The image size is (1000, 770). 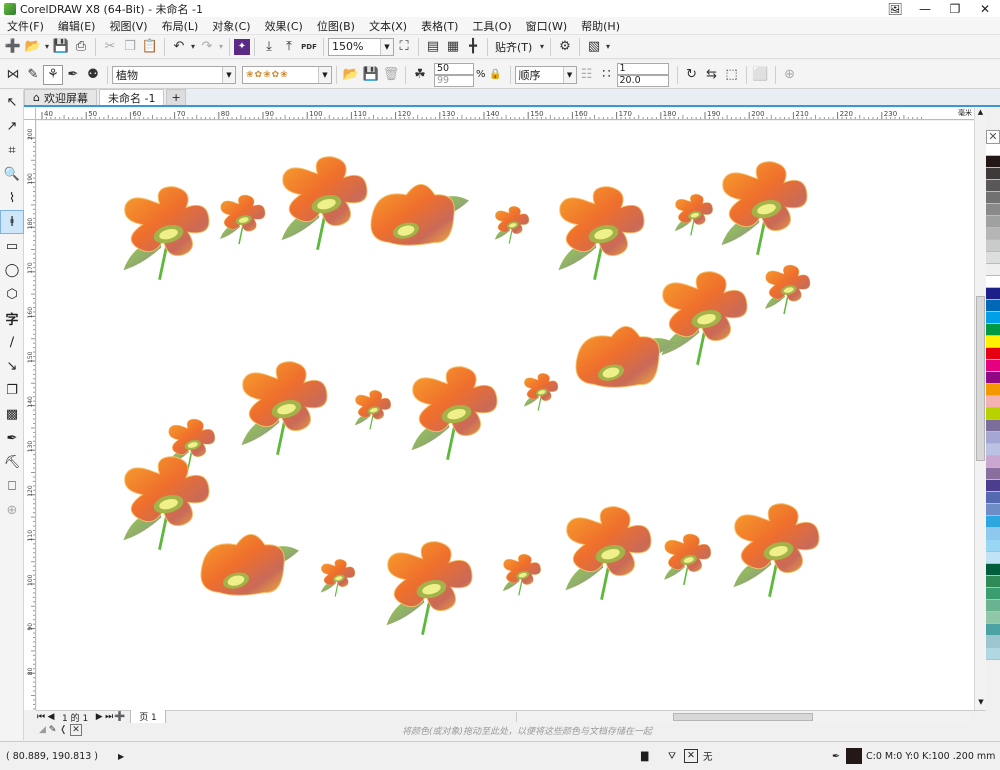 I want to click on drop-shadow-tool-icon: ❐, so click(x=12, y=390).